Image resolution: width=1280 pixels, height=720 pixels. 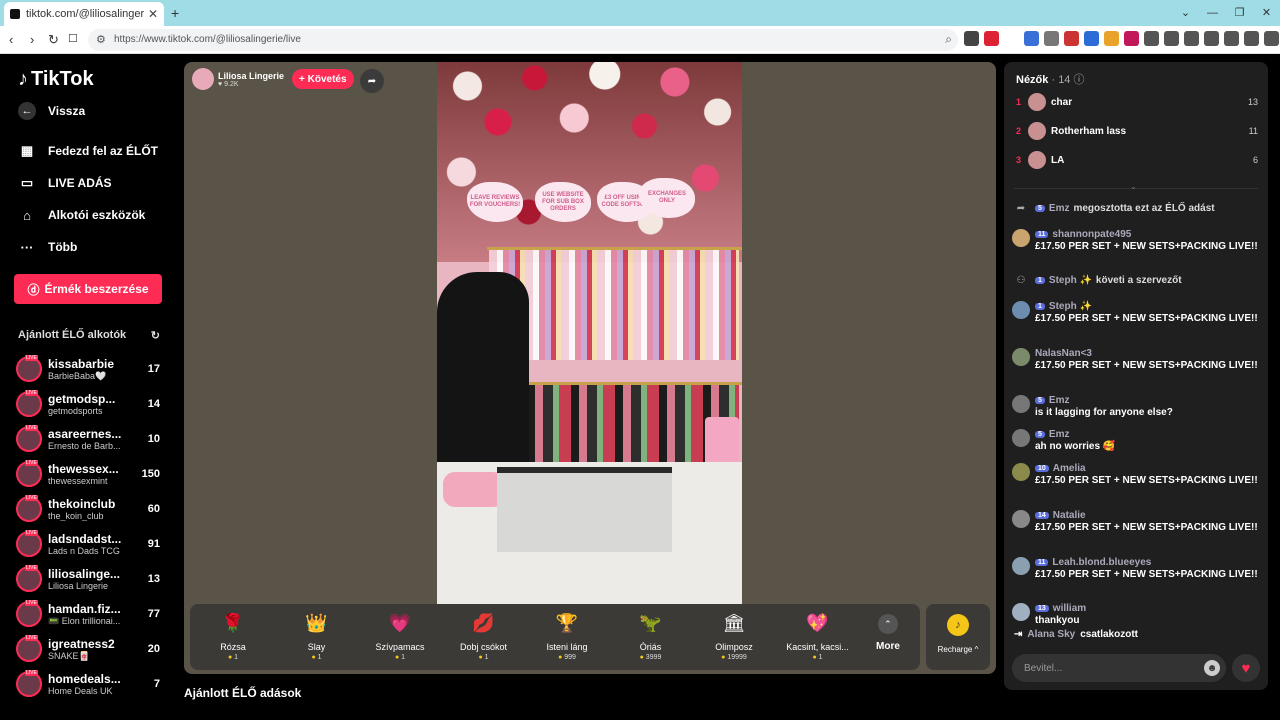 I want to click on nav-more: ··· Több, so click(x=48, y=247).